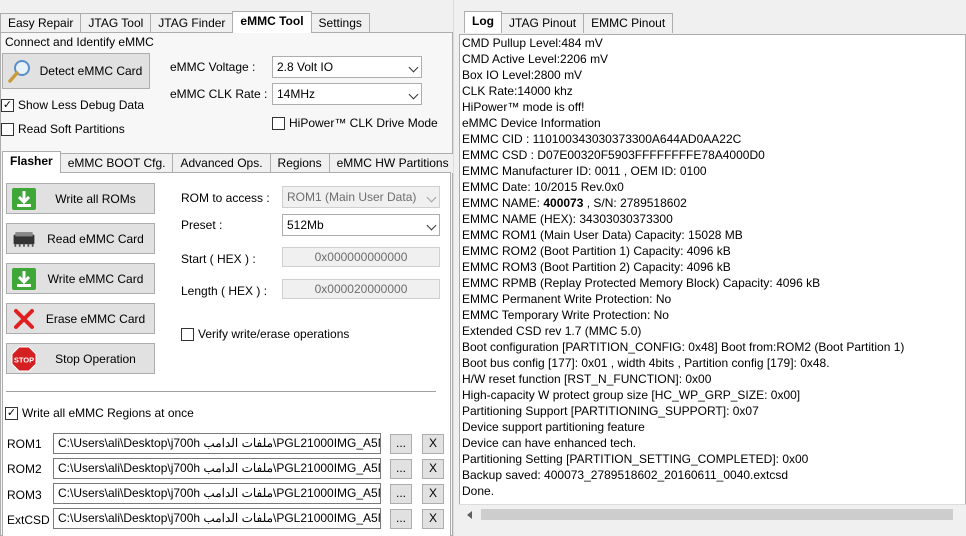 The width and height of the screenshot is (966, 536). I want to click on read-emmc-label: Read eMMC Card, so click(95, 238).